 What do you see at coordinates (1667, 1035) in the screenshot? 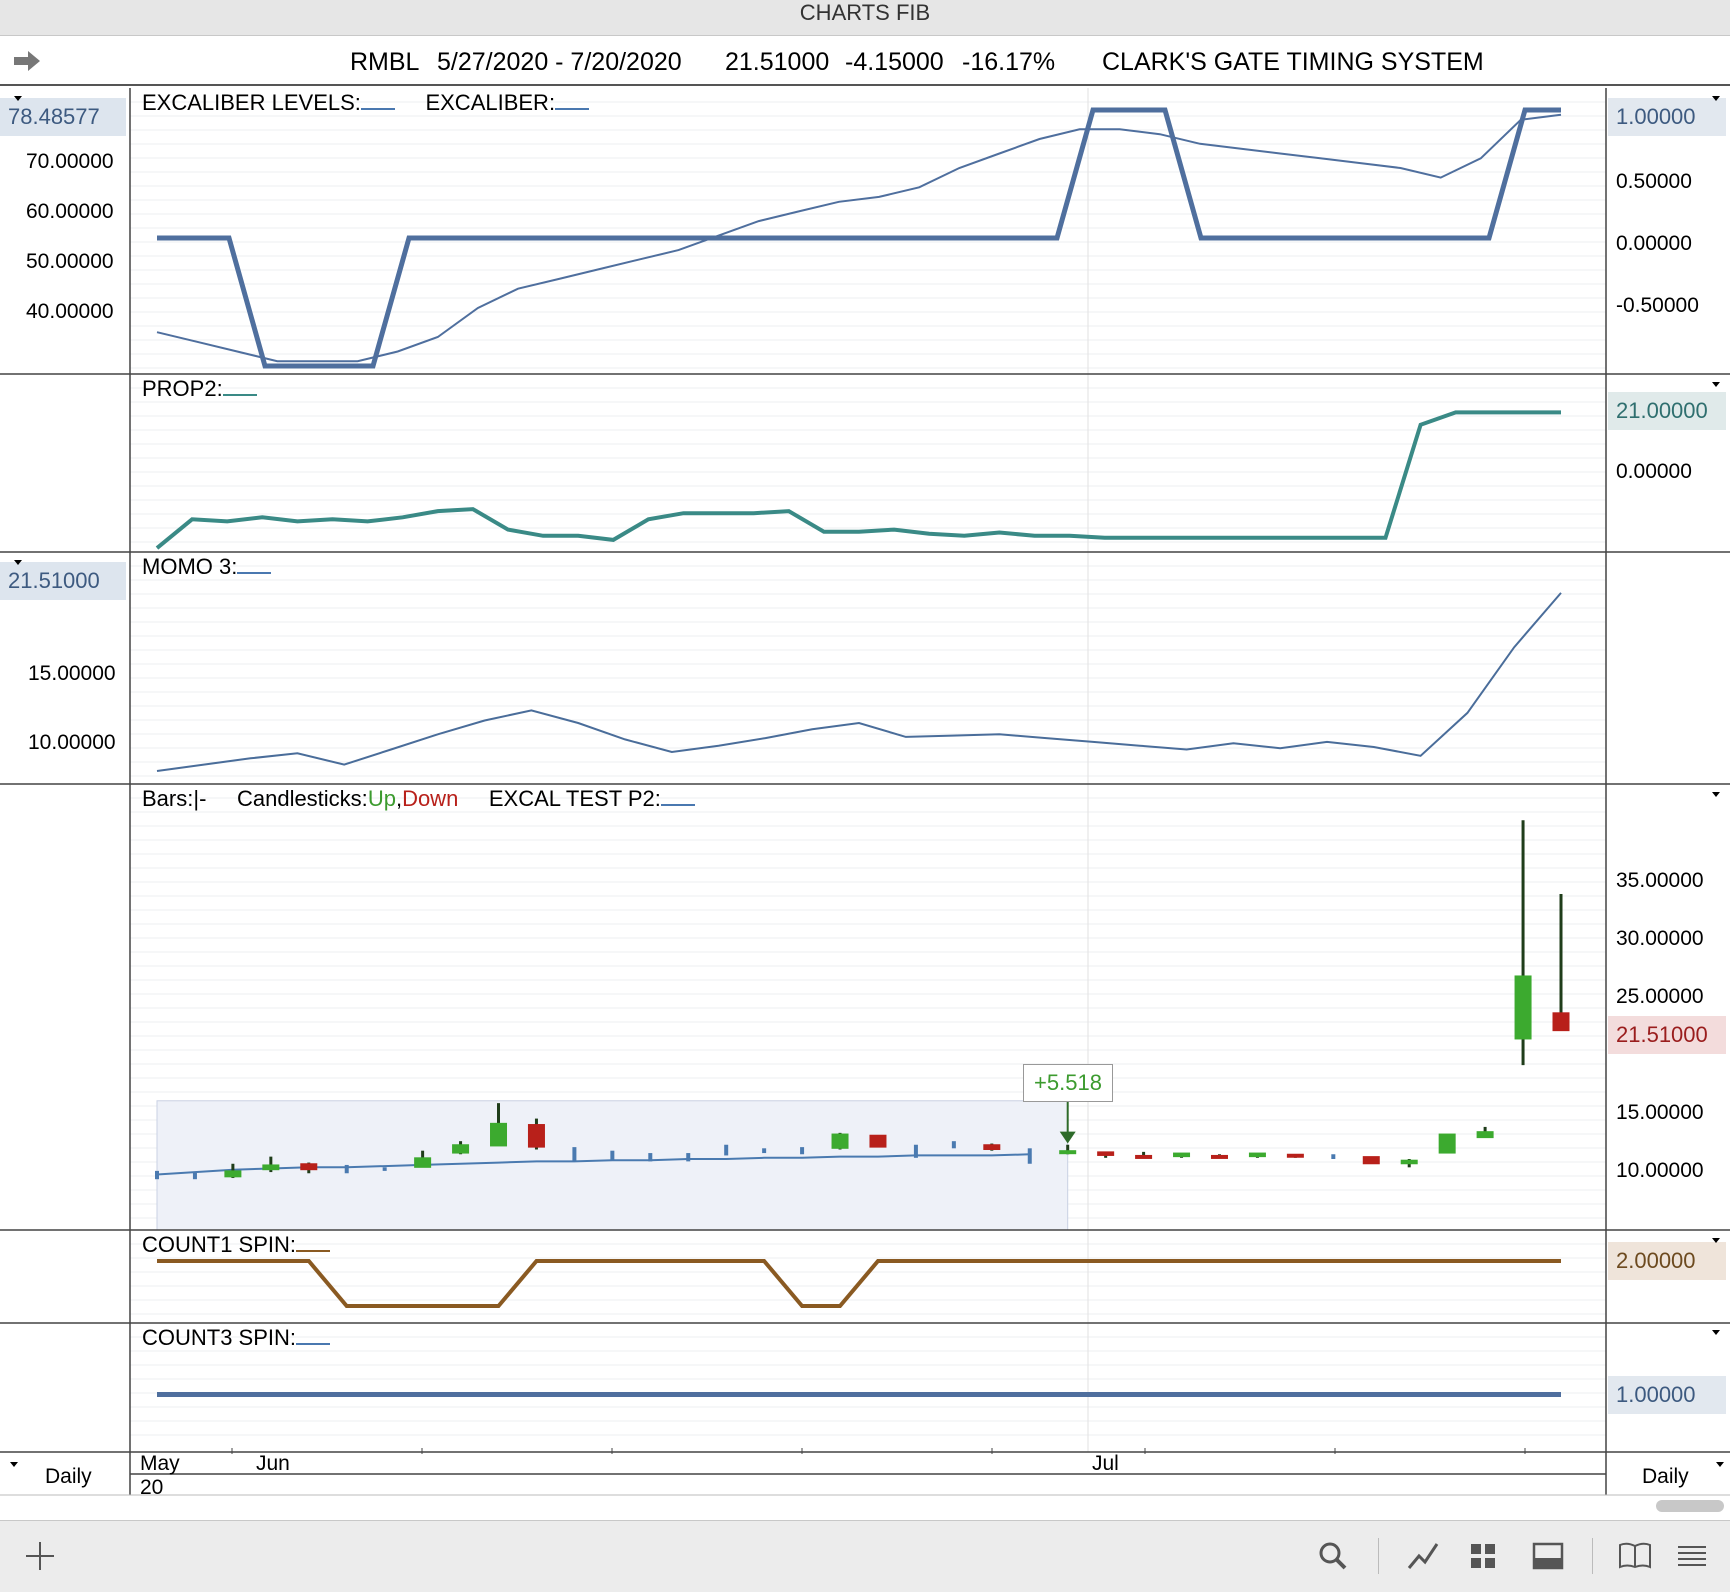
I see `price-right-tag: 21.51000` at bounding box center [1667, 1035].